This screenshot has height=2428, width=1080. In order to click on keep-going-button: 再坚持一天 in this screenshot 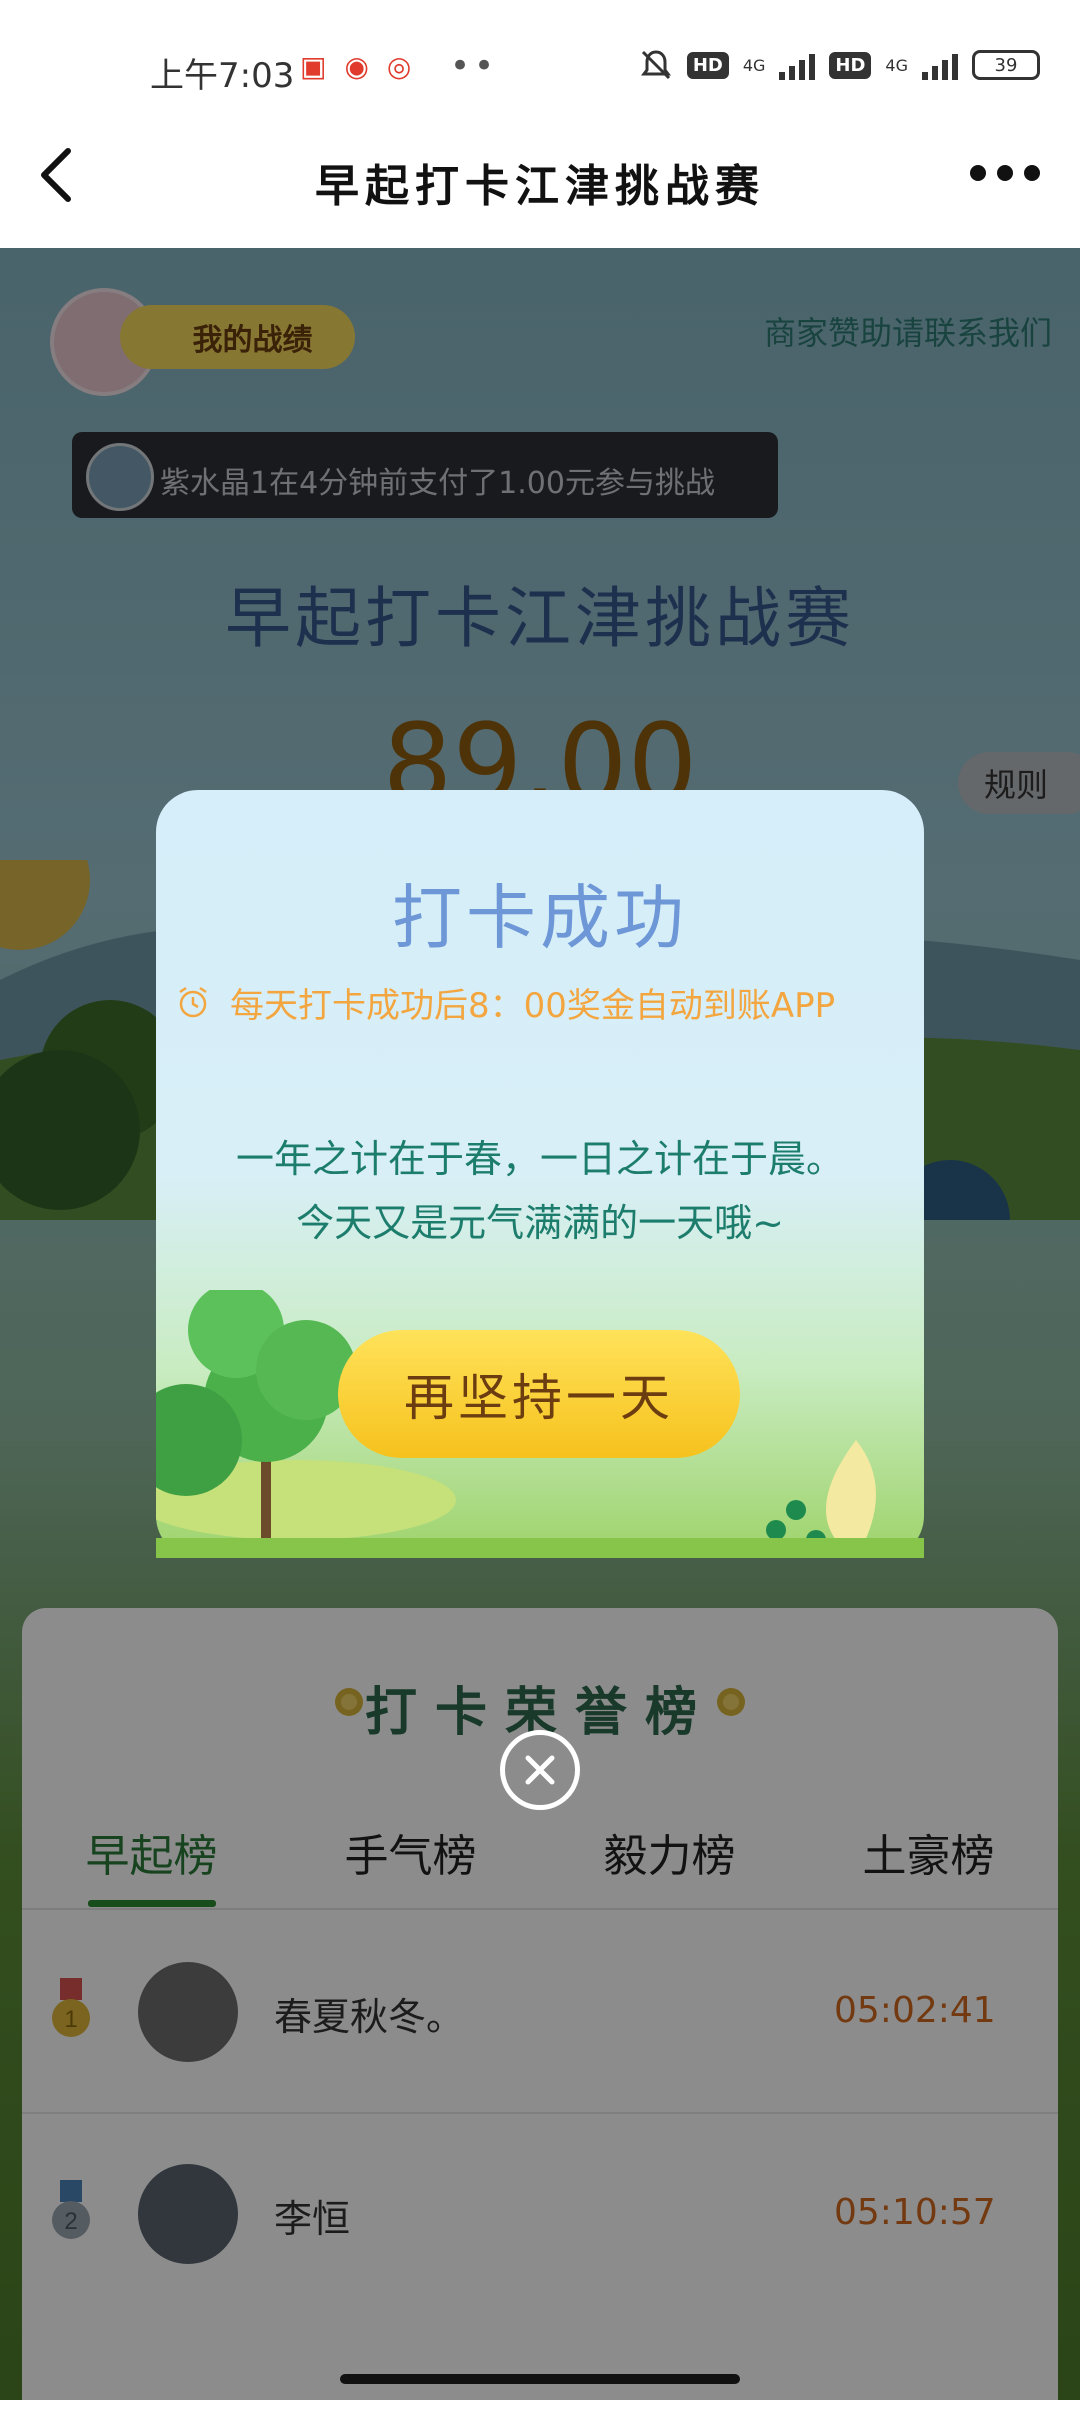, I will do `click(539, 1394)`.